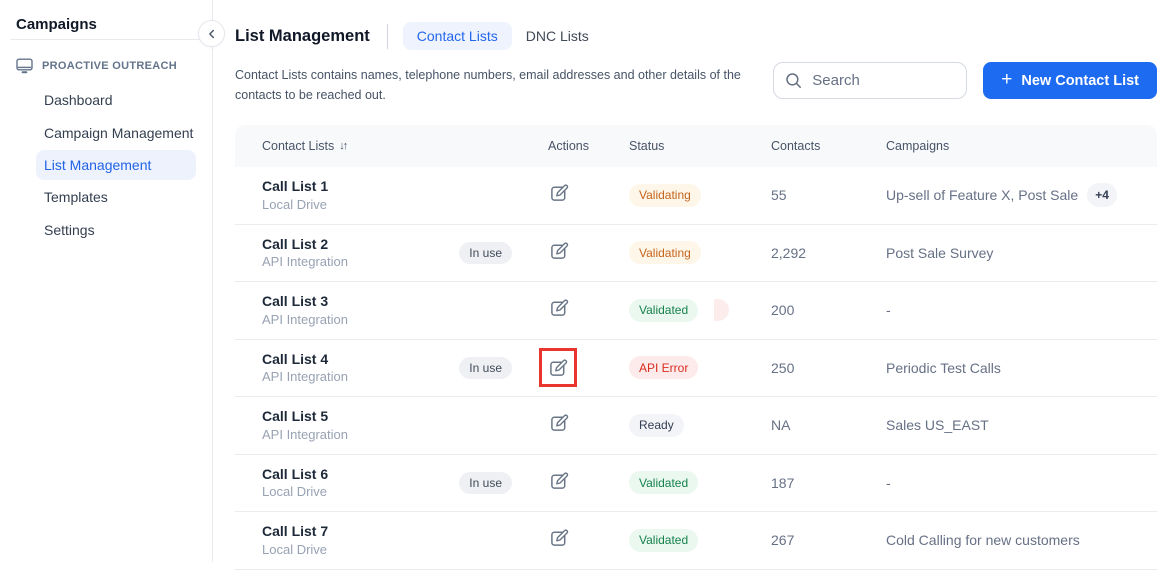  I want to click on list-name: Call List 5, so click(295, 416).